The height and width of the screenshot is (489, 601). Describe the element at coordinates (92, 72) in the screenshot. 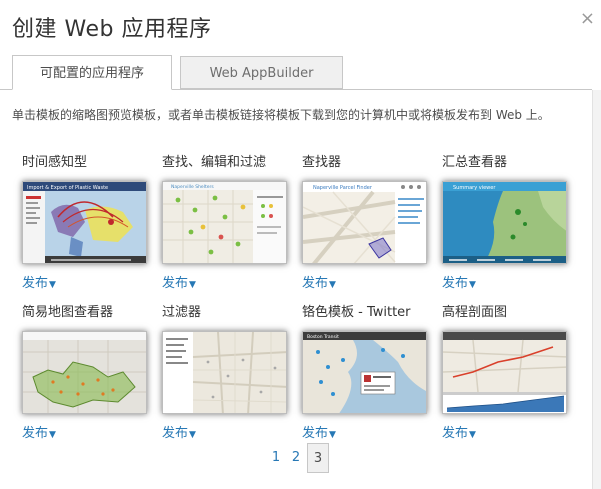

I see `tab-configurable-apps: 可配置的应用程序` at that location.